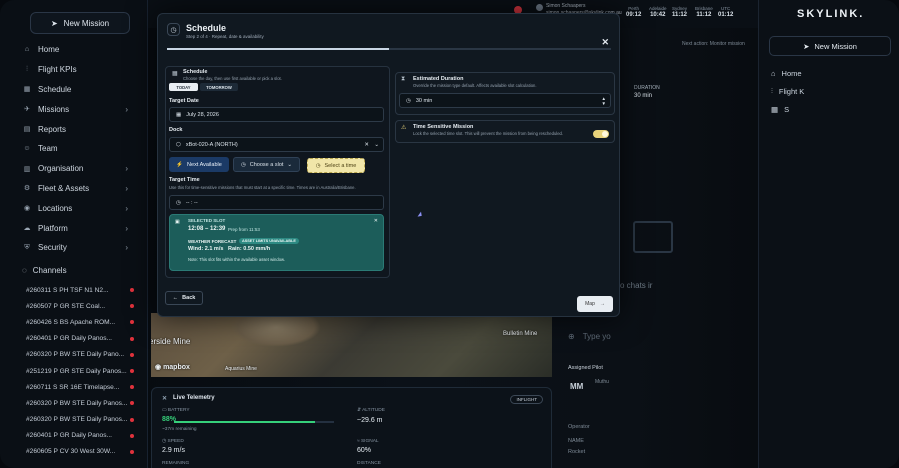  Describe the element at coordinates (171, 341) in the screenshot. I see `map-label-mine: erside Mine` at that location.